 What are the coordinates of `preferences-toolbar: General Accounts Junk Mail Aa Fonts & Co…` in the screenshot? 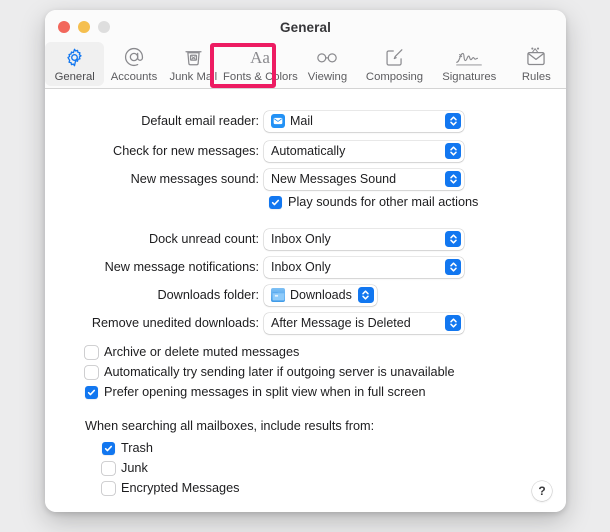 It's located at (305, 64).